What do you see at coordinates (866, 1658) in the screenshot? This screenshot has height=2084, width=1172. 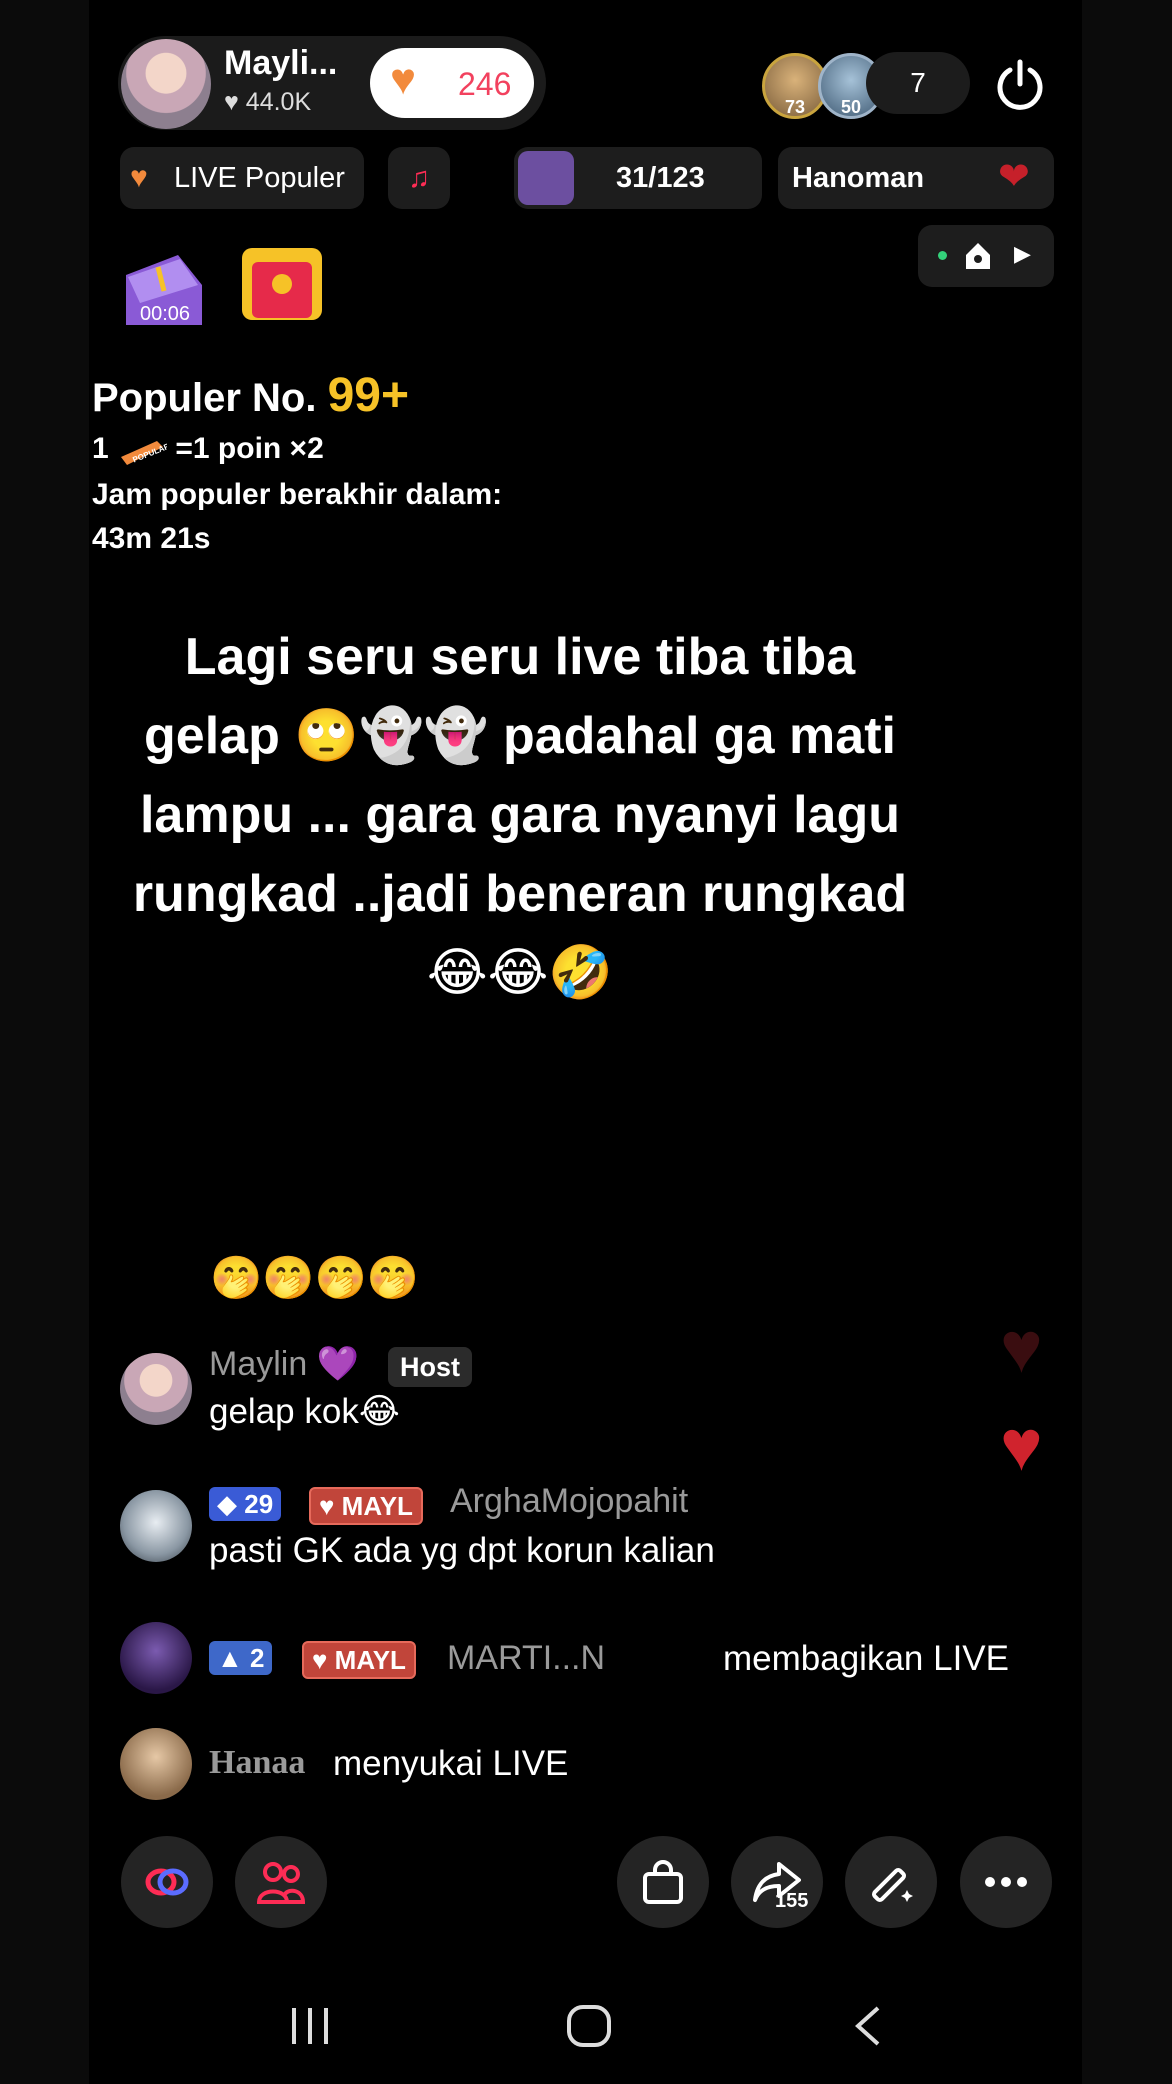 I see `chat-message: membagikan LIVE` at bounding box center [866, 1658].